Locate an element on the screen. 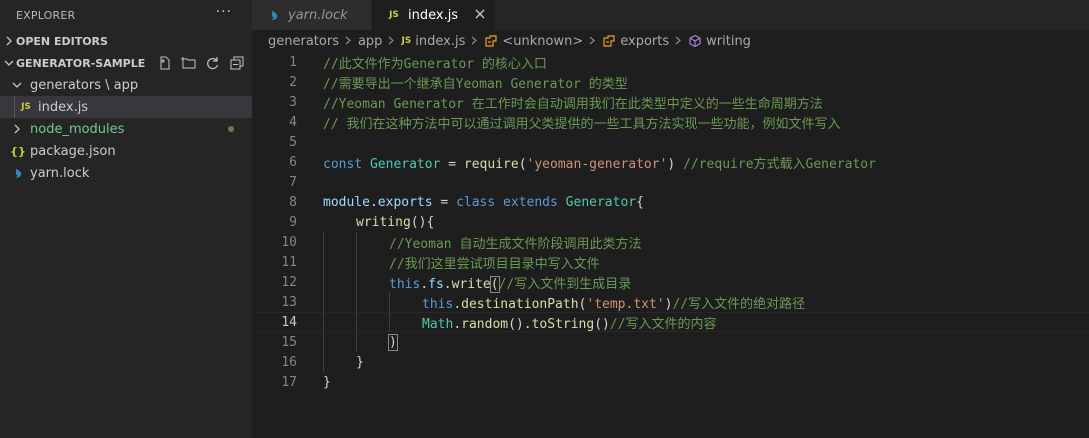 Image resolution: width=1089 pixels, height=438 pixels. tree-folder-generators-app: generators \ app is located at coordinates (126, 85).